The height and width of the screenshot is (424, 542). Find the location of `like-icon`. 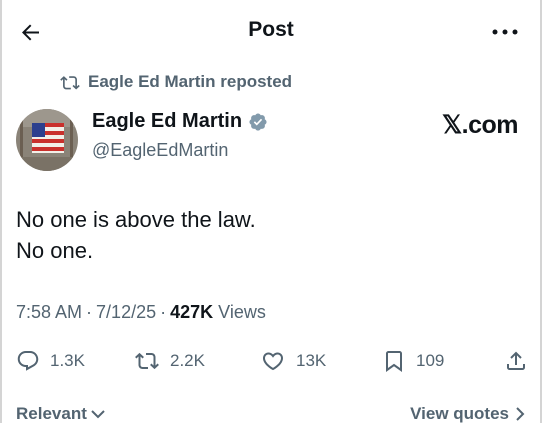

like-icon is located at coordinates (273, 361).